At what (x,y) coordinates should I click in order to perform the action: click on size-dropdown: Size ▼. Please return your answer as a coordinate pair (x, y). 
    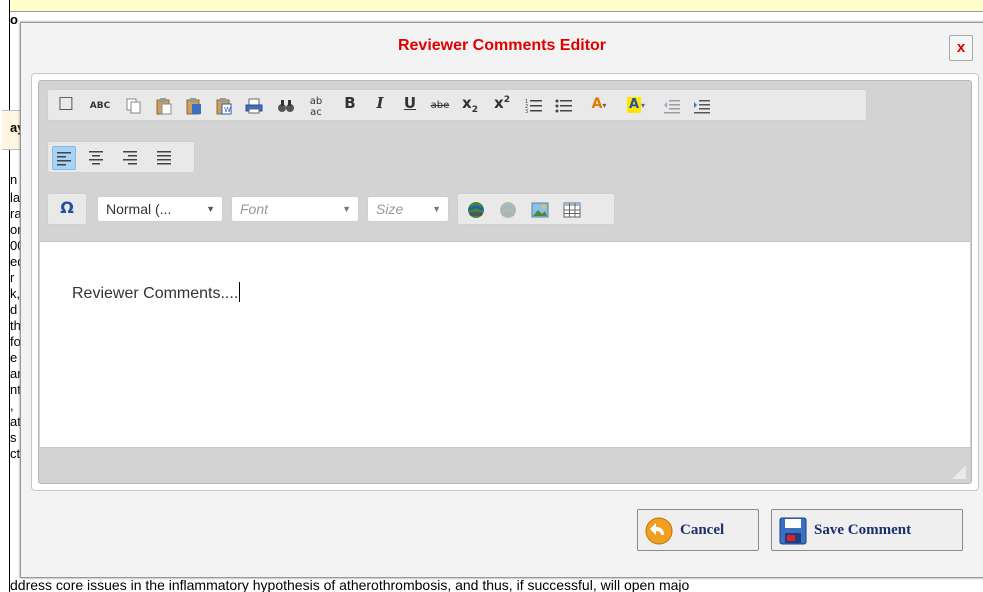
    Looking at the image, I should click on (408, 209).